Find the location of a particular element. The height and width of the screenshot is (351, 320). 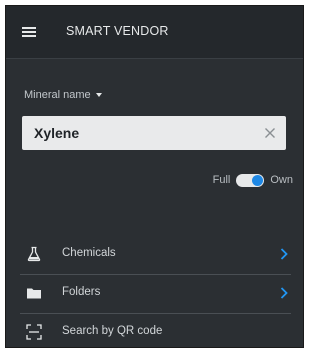

search-input: Xylene is located at coordinates (154, 133).